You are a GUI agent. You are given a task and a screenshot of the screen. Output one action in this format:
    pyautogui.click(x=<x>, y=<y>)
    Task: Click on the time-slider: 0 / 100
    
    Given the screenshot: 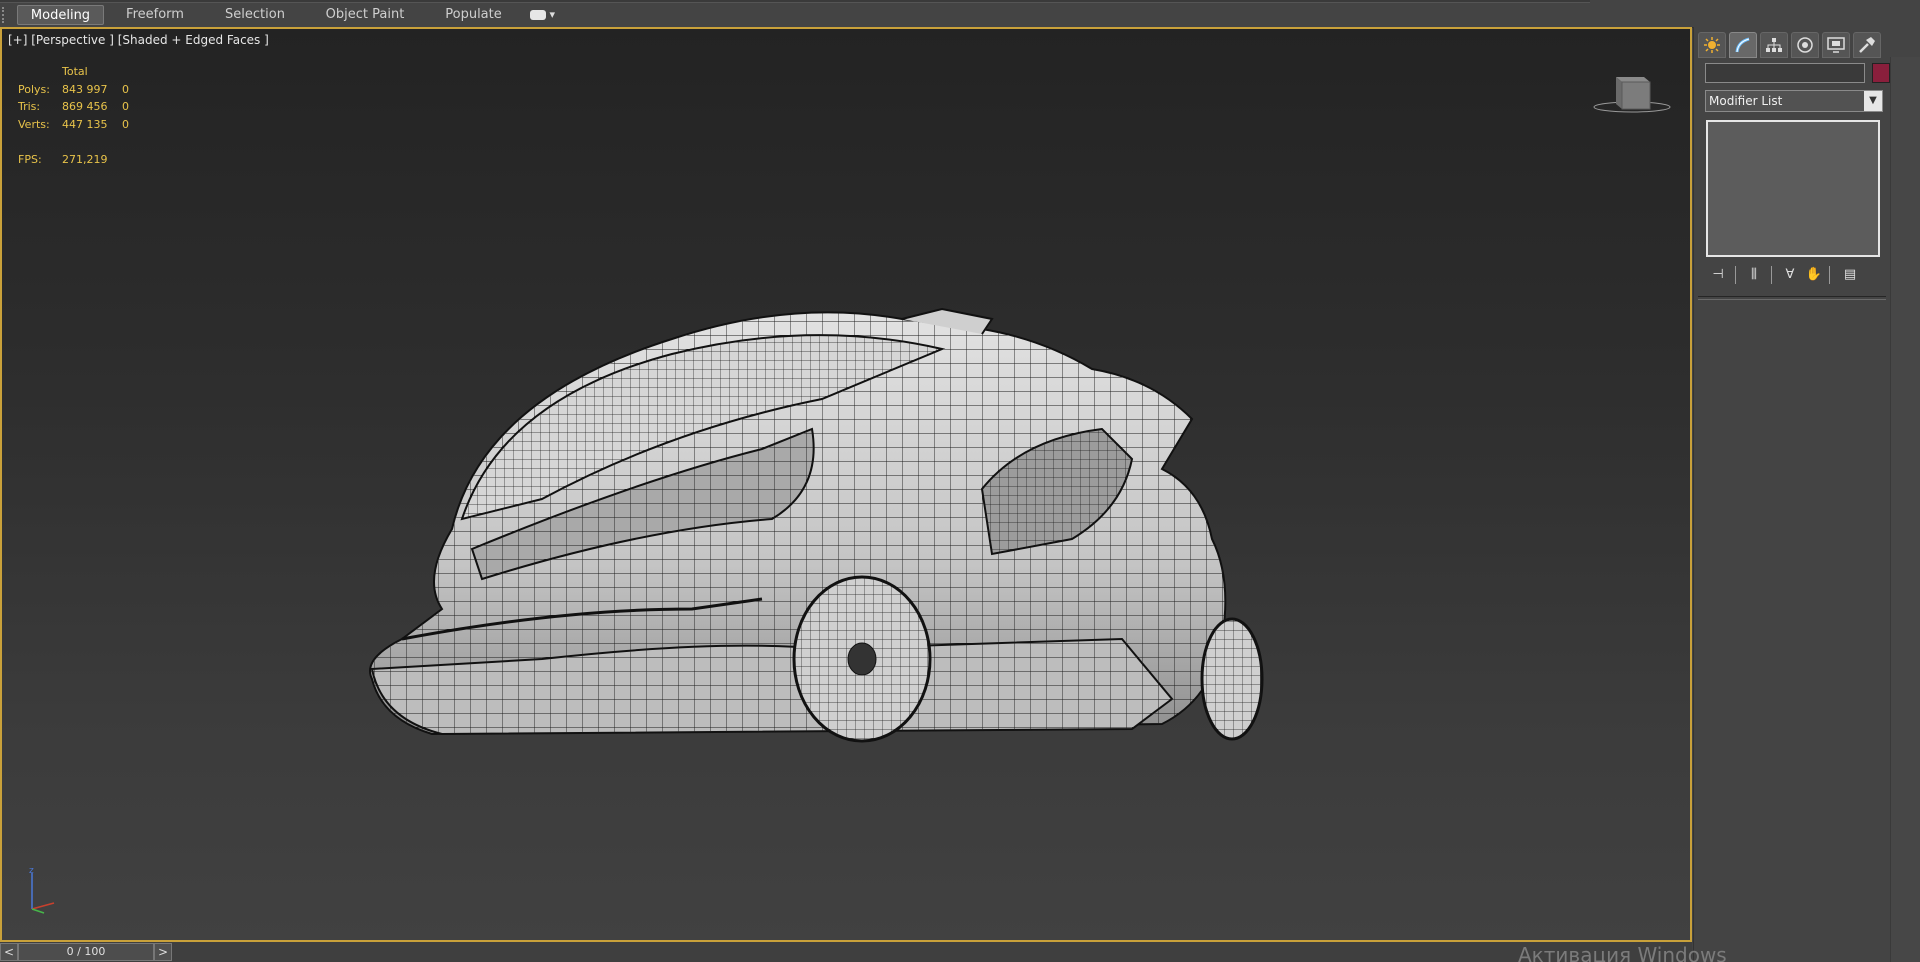 What is the action you would take?
    pyautogui.click(x=86, y=952)
    